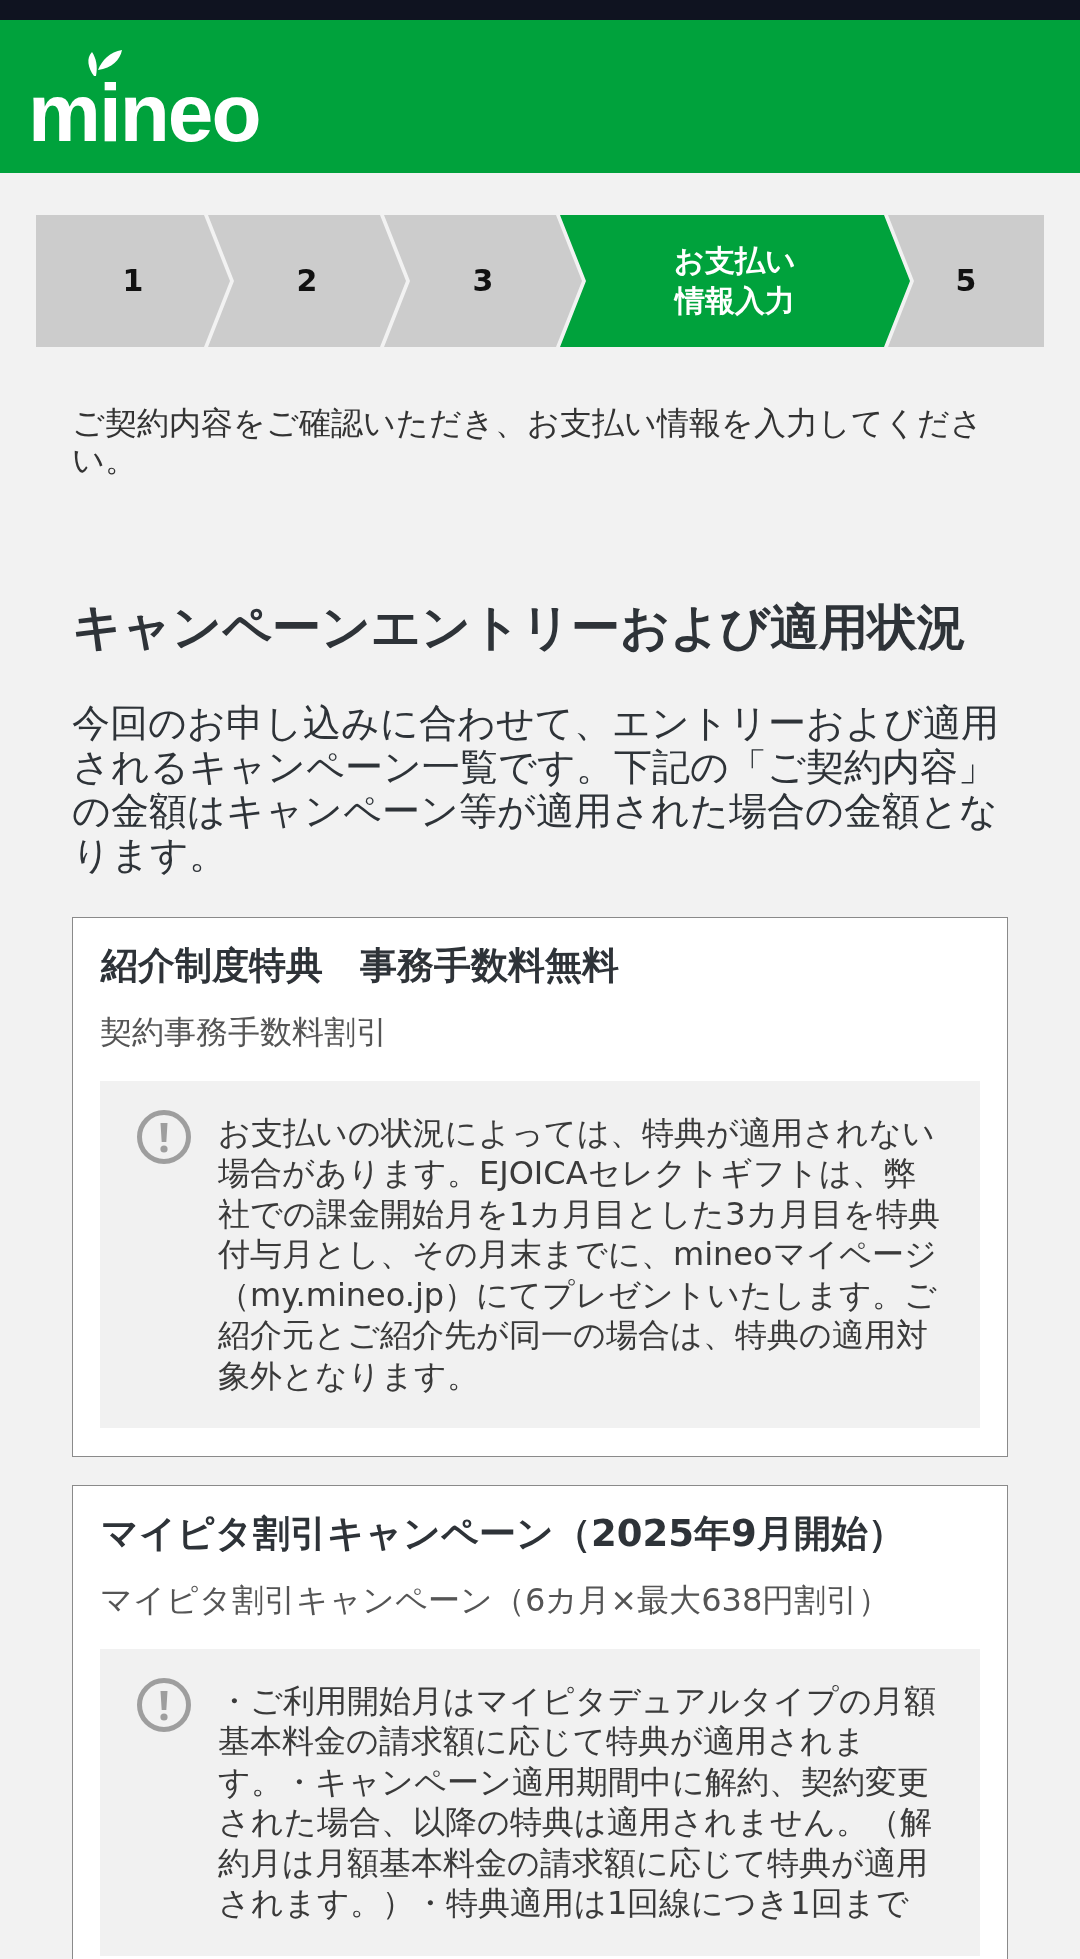  What do you see at coordinates (360, 966) in the screenshot?
I see `campaign-title: 紹介制度特典 事務手数料無料` at bounding box center [360, 966].